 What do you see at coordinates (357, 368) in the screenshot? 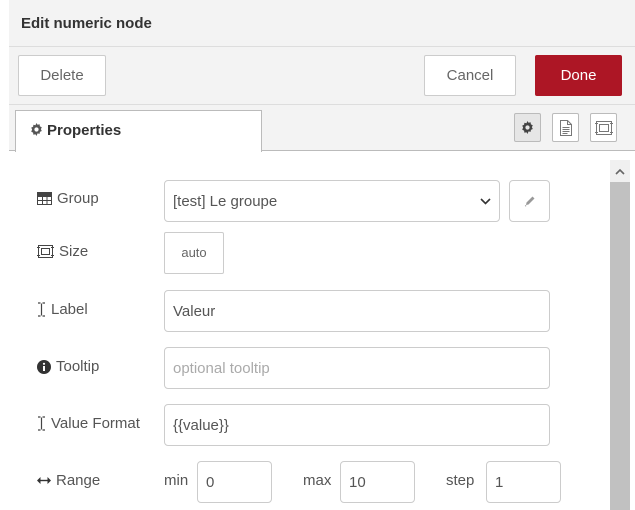
I see `tooltip-input: optional tooltip` at bounding box center [357, 368].